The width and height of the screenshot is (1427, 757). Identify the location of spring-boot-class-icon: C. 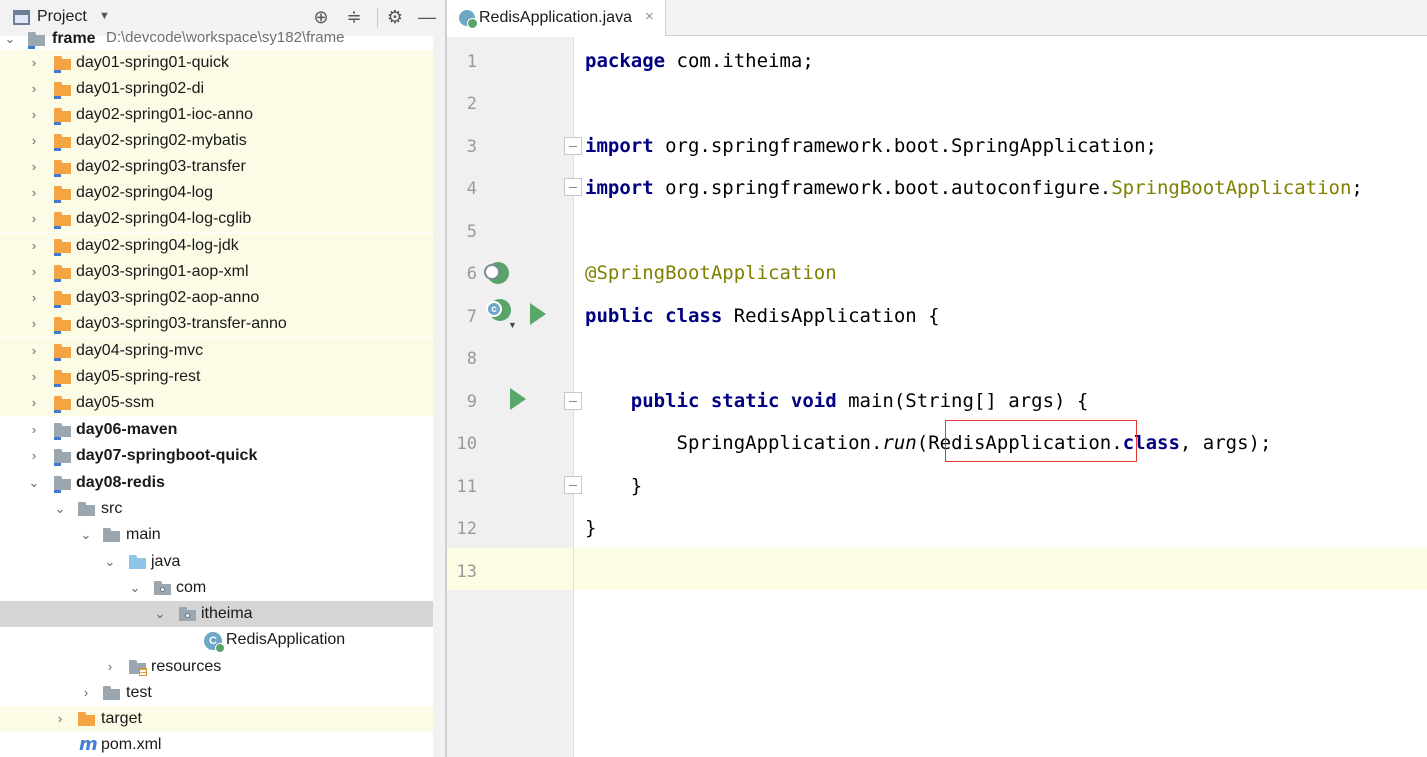
(214, 642).